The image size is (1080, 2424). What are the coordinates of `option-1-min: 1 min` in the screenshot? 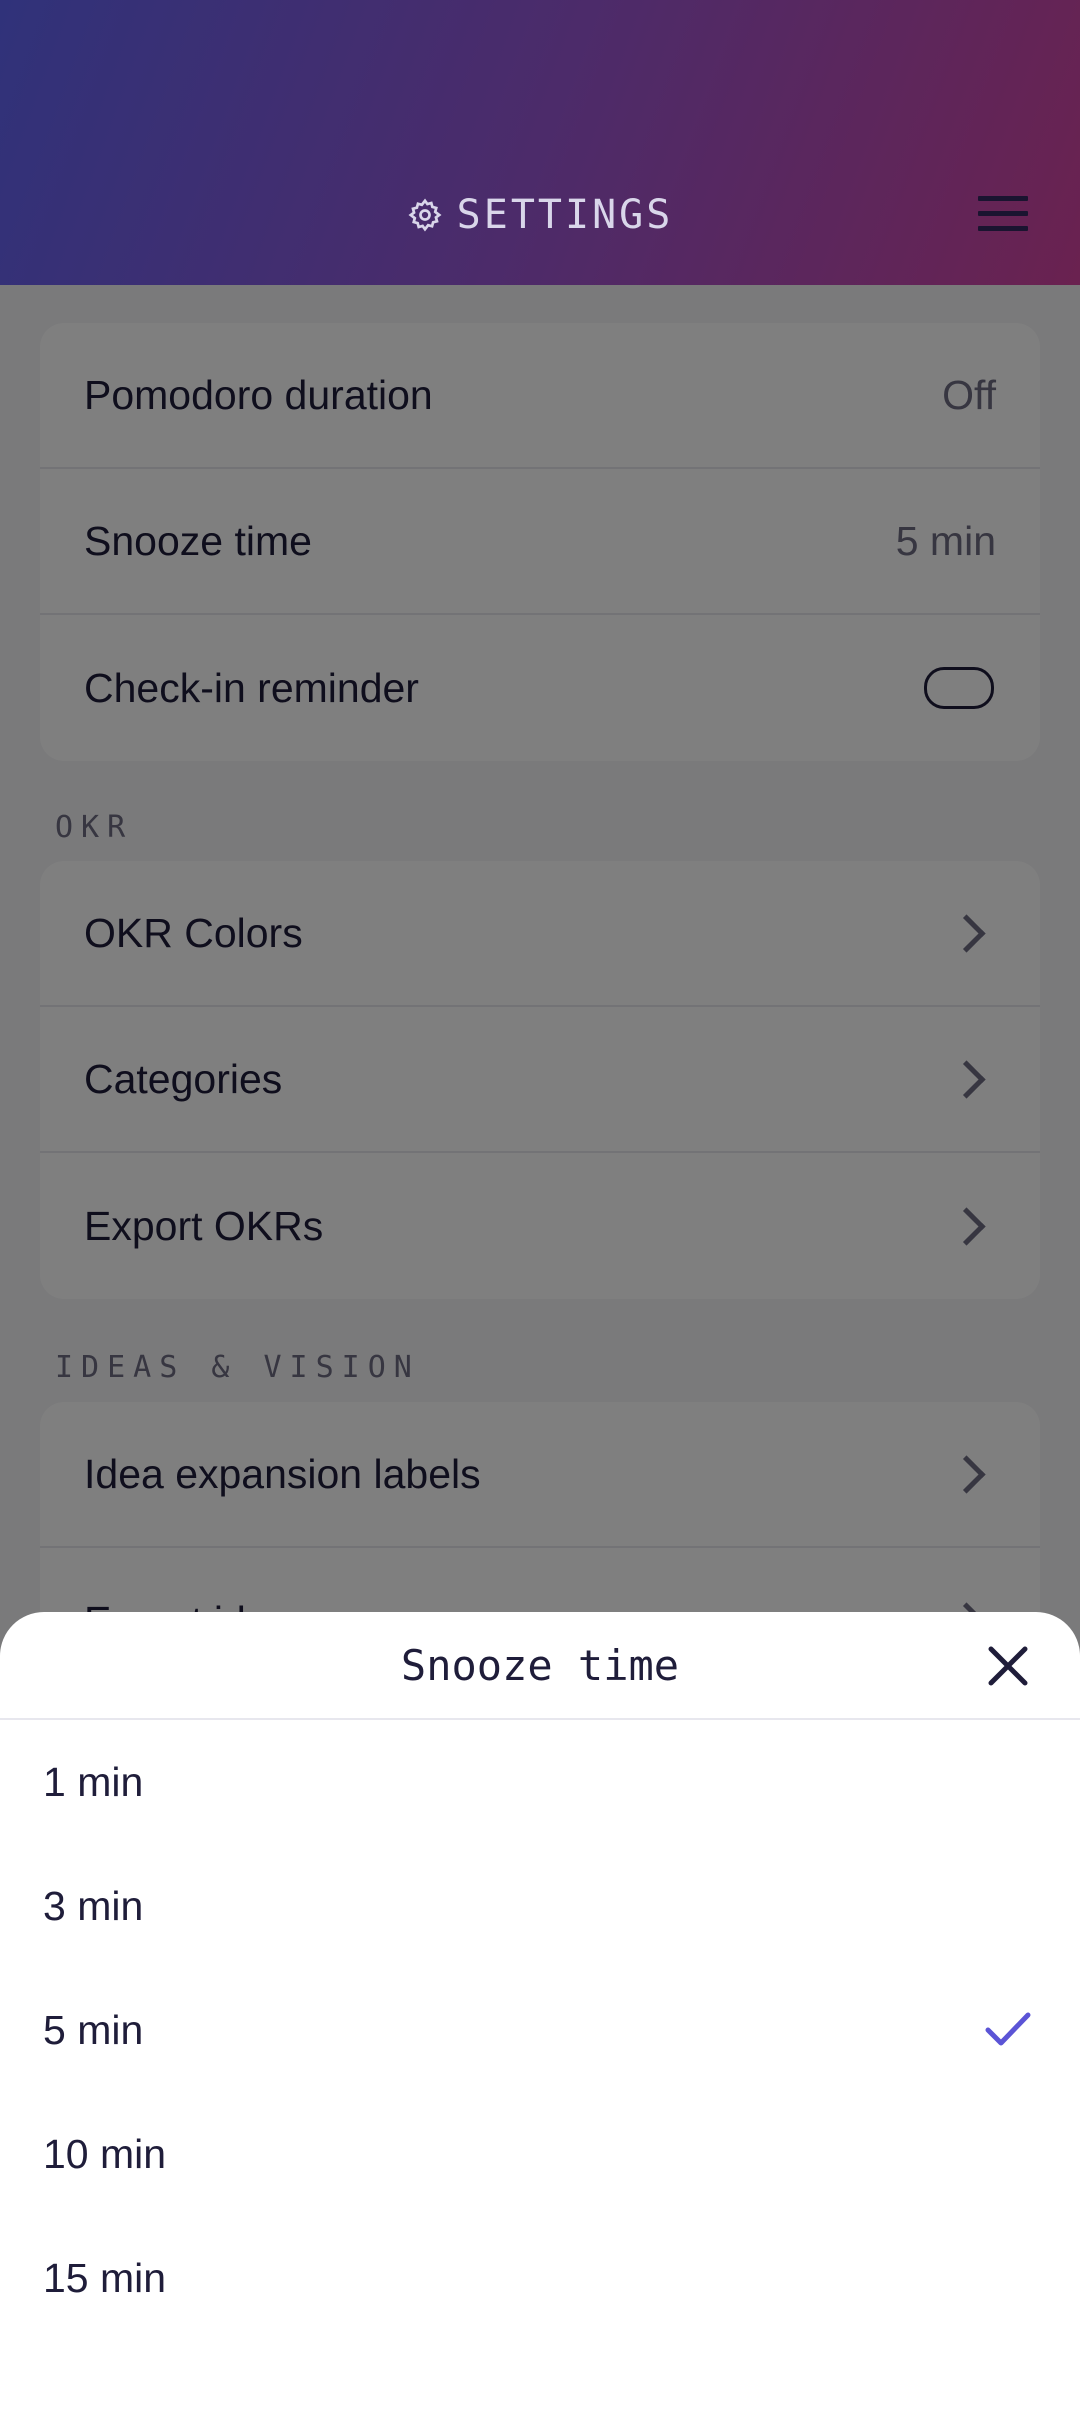 It's located at (540, 1782).